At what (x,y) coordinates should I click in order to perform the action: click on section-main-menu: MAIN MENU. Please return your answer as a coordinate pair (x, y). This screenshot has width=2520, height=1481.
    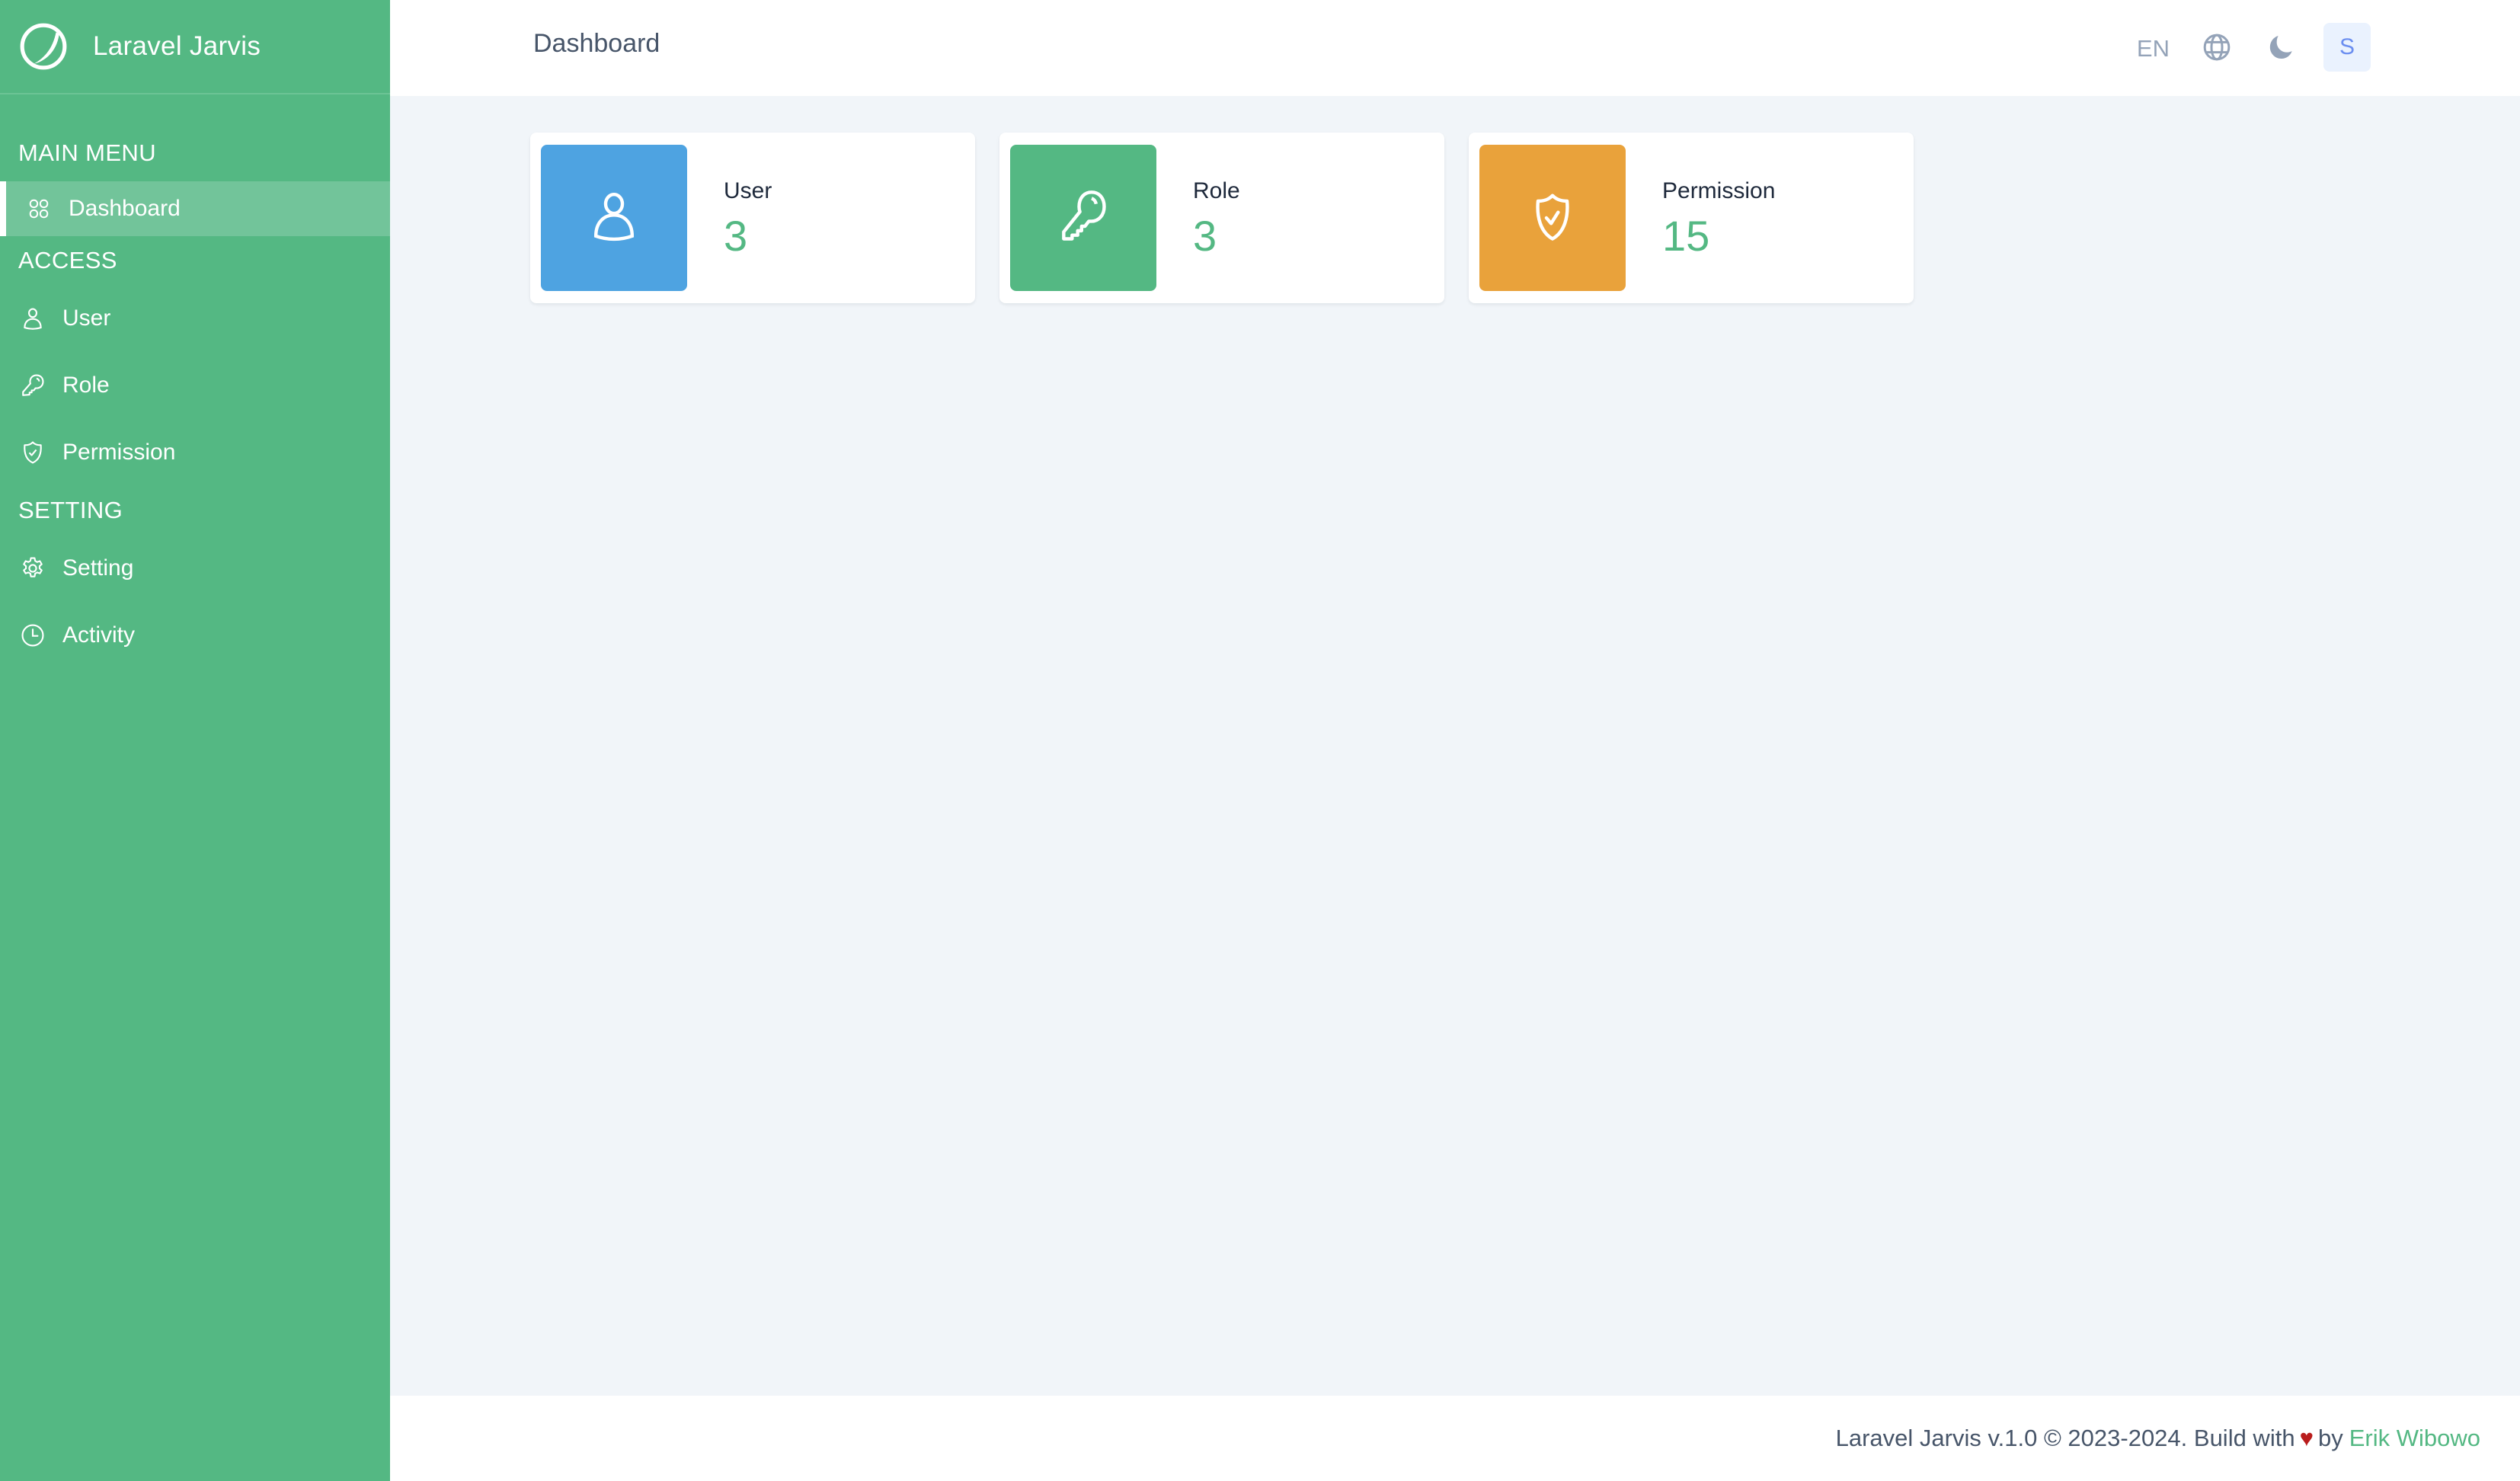
    Looking at the image, I should click on (87, 153).